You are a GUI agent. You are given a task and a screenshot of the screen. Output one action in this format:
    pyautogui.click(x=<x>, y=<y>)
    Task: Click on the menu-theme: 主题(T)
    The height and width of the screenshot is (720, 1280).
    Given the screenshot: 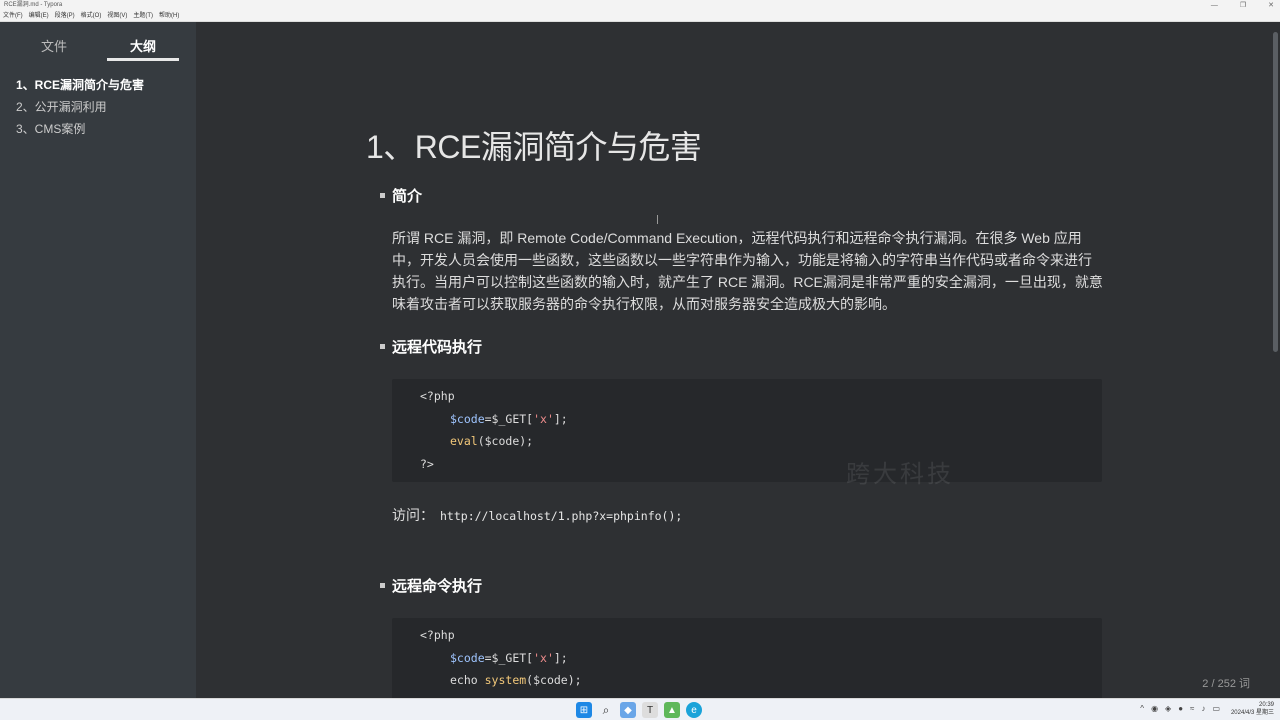 What is the action you would take?
    pyautogui.click(x=143, y=16)
    